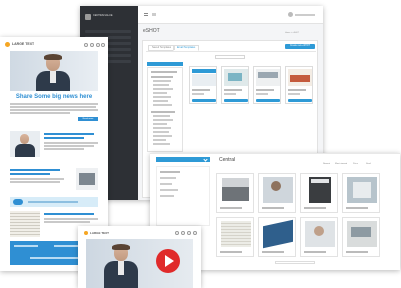 Image resolution: width=401 pixels, height=288 pixels. Describe the element at coordinates (368, 164) in the screenshot. I see `sort-option: Stock` at that location.